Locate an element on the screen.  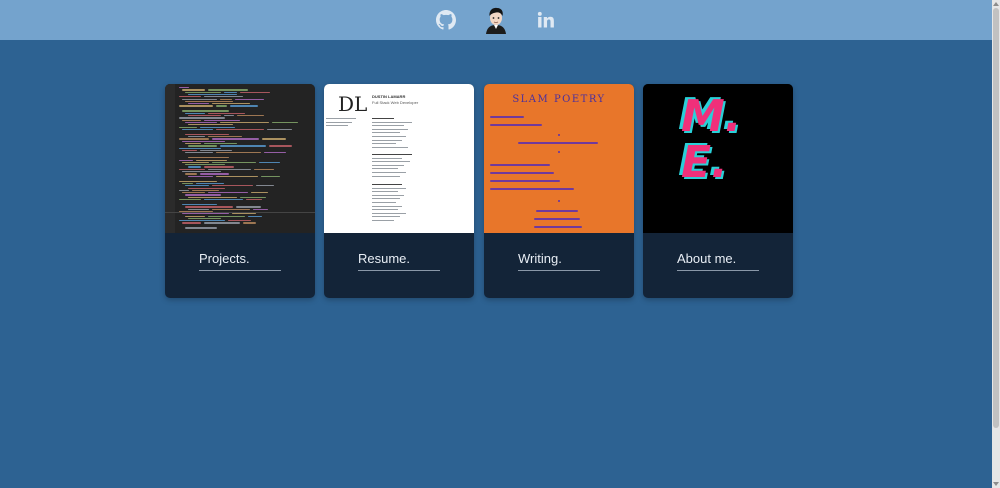
scroll-thumb is located at coordinates (996, 218).